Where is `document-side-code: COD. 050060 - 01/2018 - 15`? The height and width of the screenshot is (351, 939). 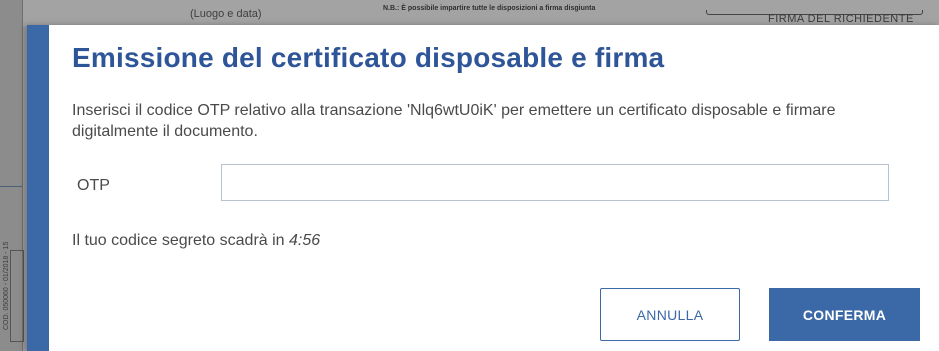
document-side-code: COD. 050060 - 01/2018 - 15 is located at coordinates (6, 285).